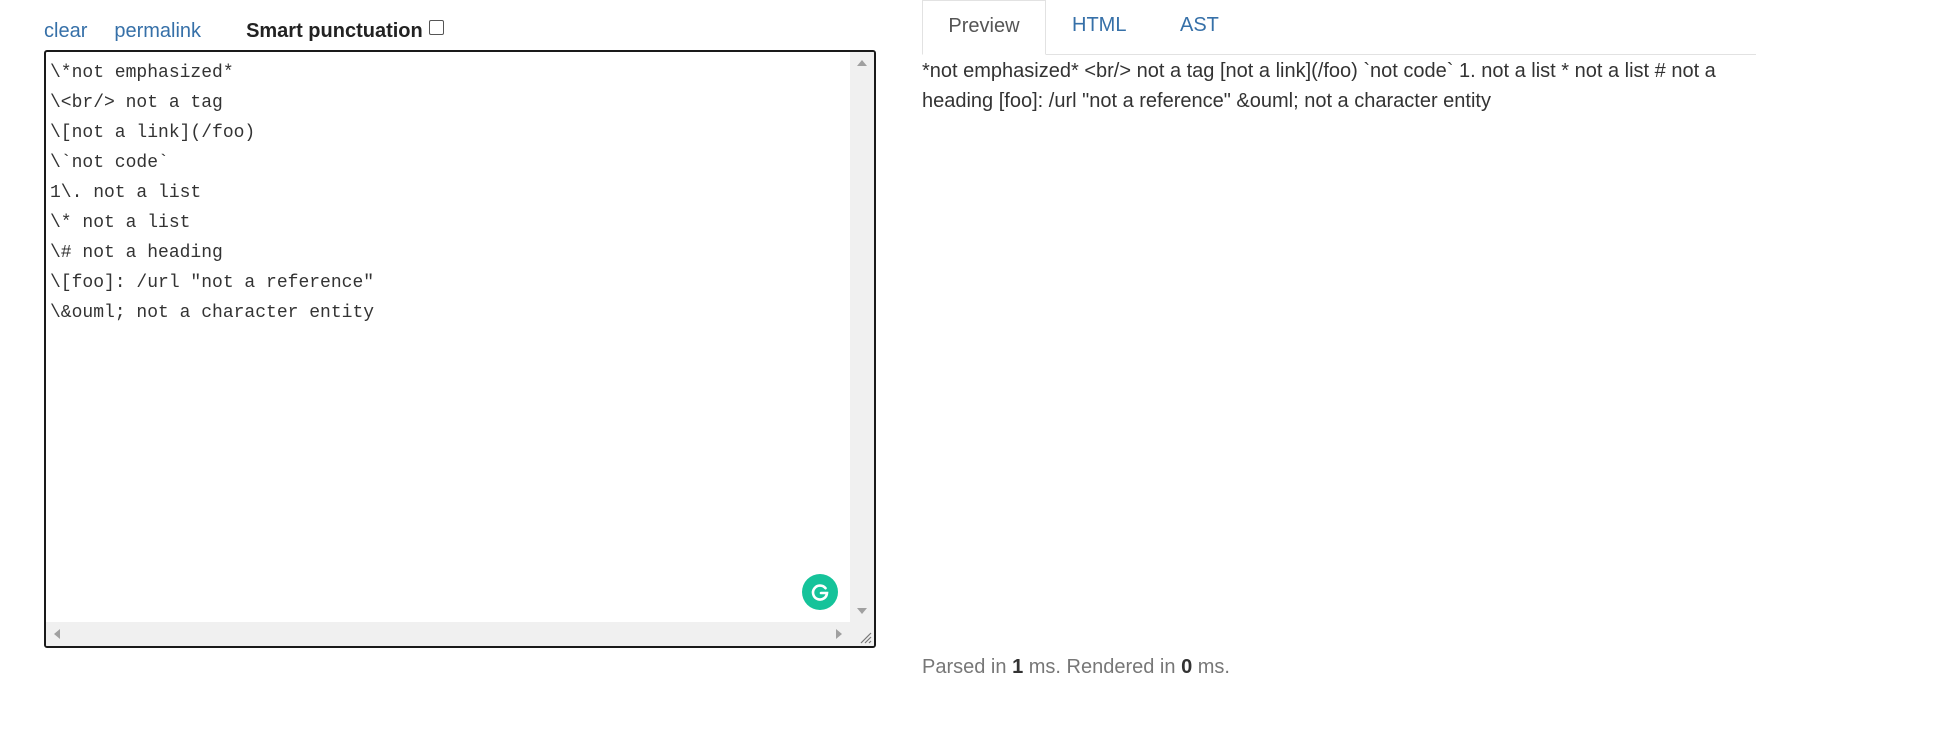  I want to click on rendered-ms: 0, so click(1187, 667).